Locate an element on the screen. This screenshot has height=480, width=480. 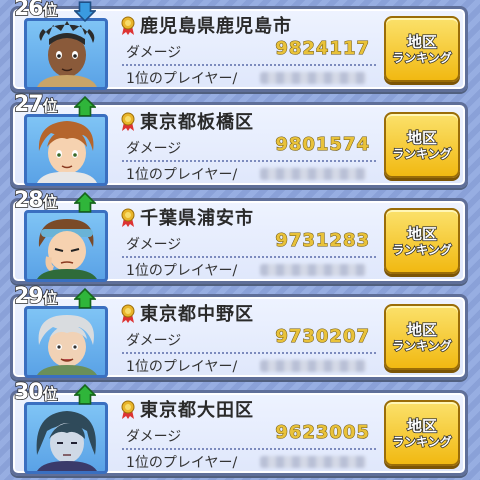
damage-value: 9824117 is located at coordinates (322, 49).